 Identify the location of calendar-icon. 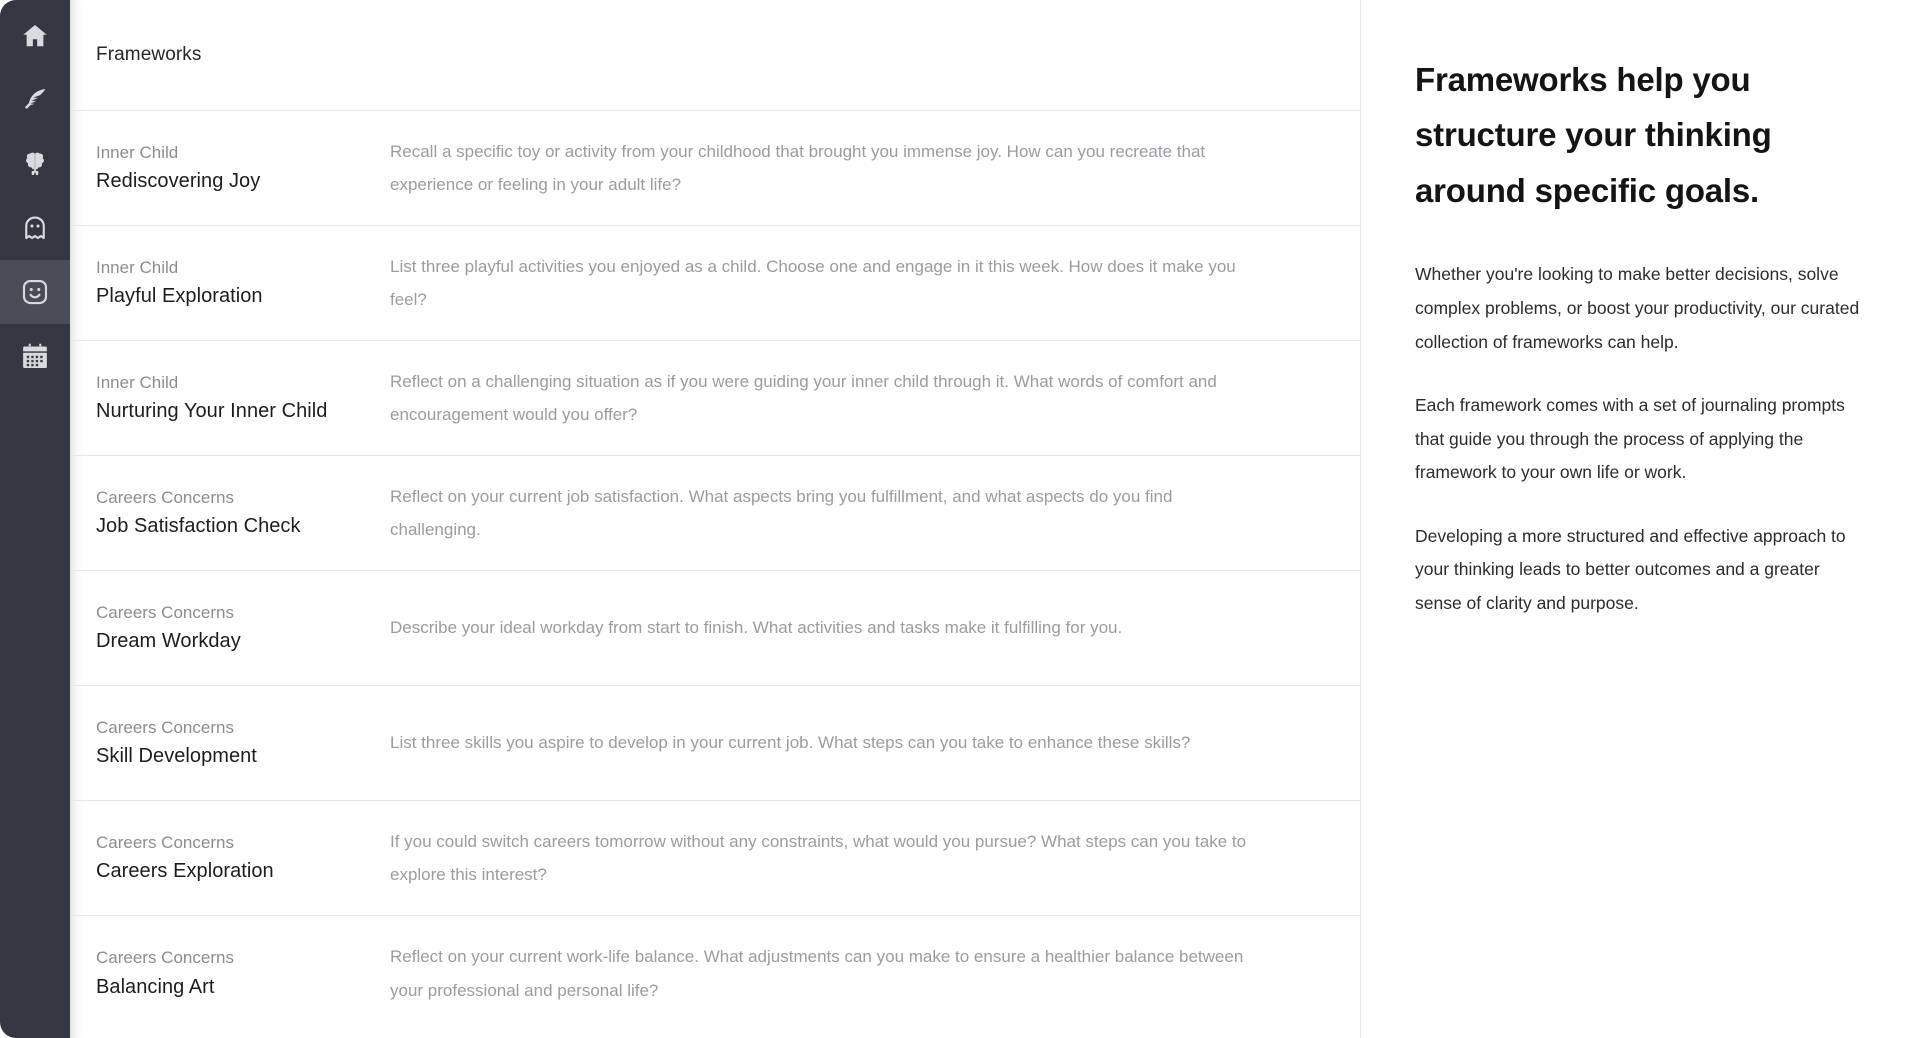
(35, 356).